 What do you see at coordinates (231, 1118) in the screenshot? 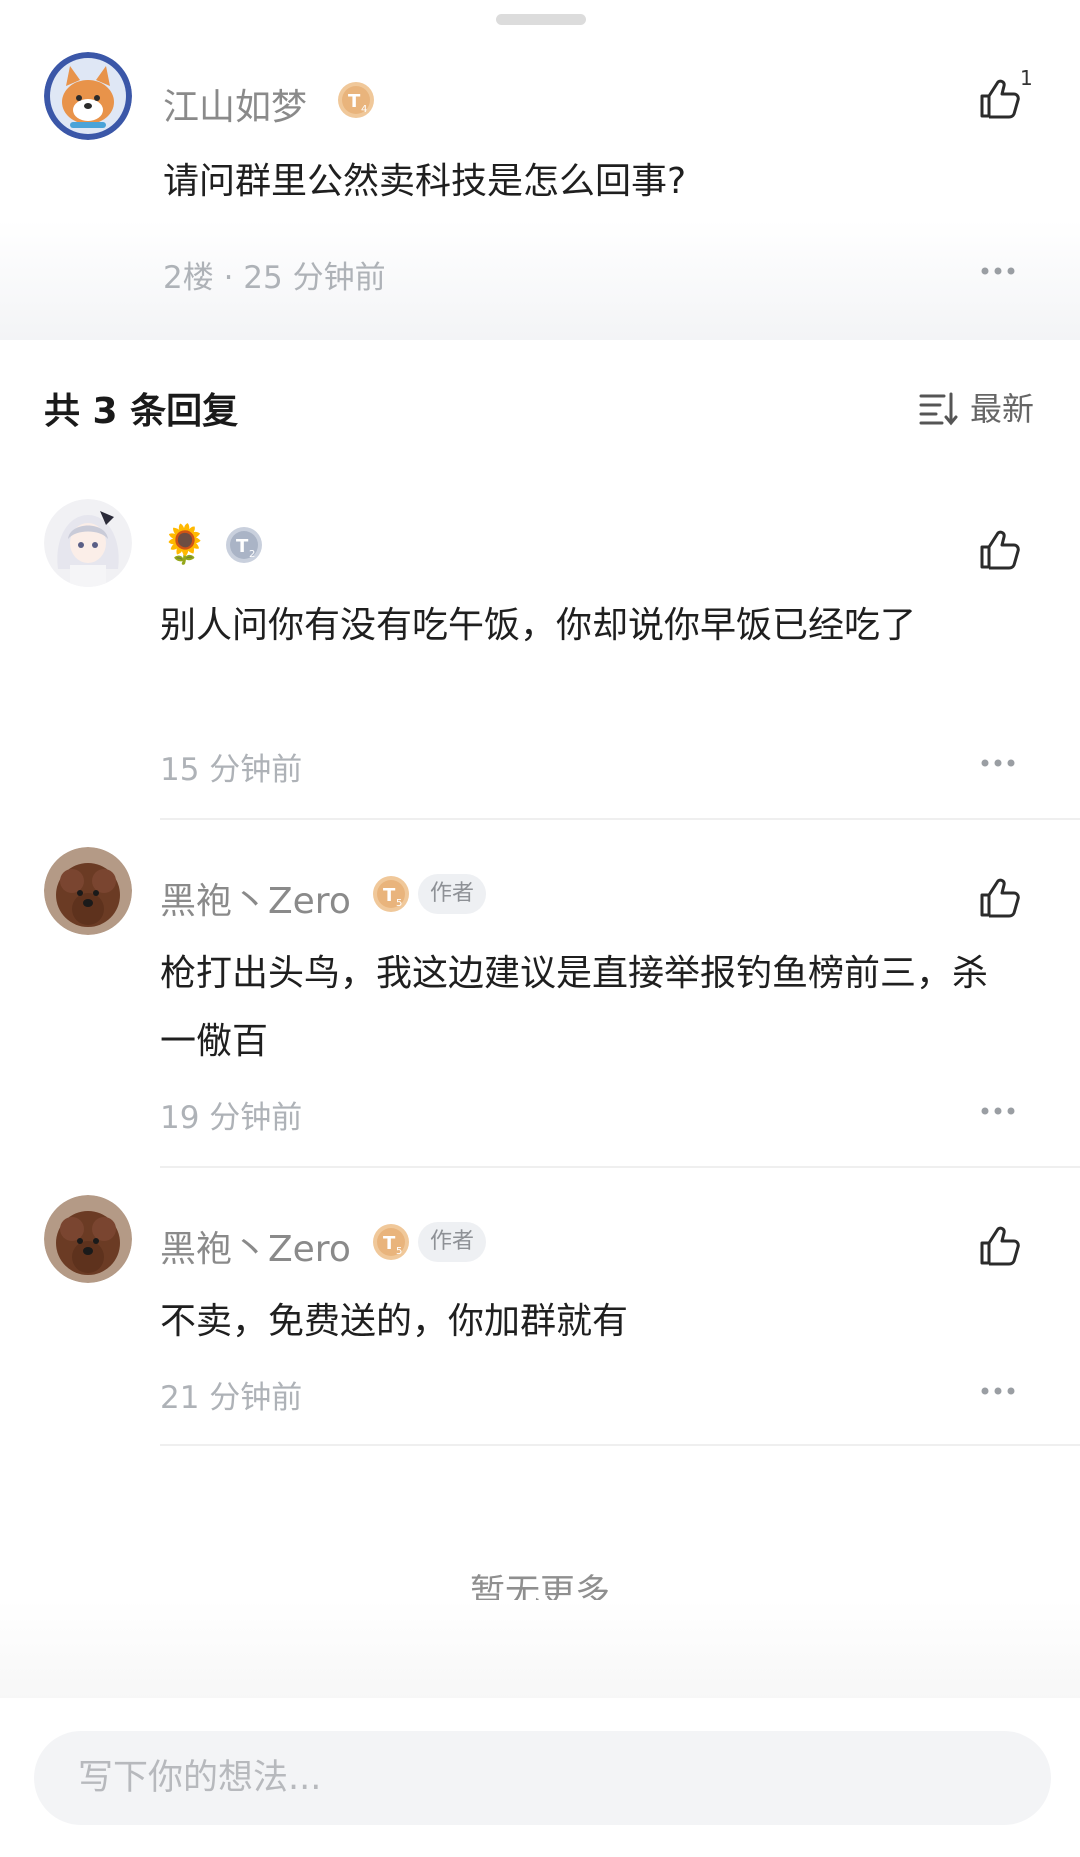
I see `reply-time: 19 分钟前` at bounding box center [231, 1118].